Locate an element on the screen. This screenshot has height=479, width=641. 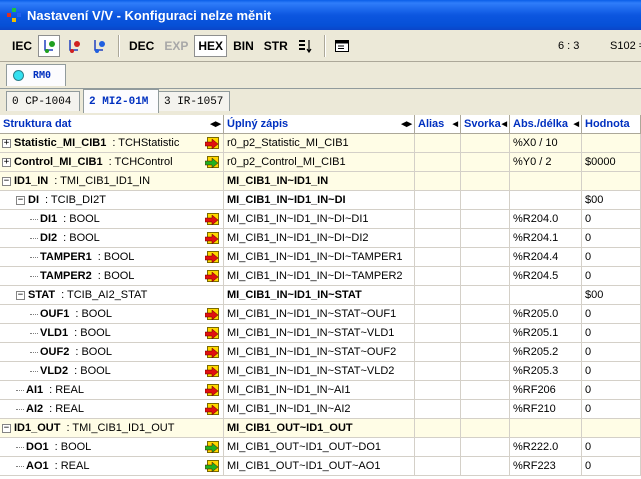
cell-abs-length: %RF206 is located at coordinates (546, 390).